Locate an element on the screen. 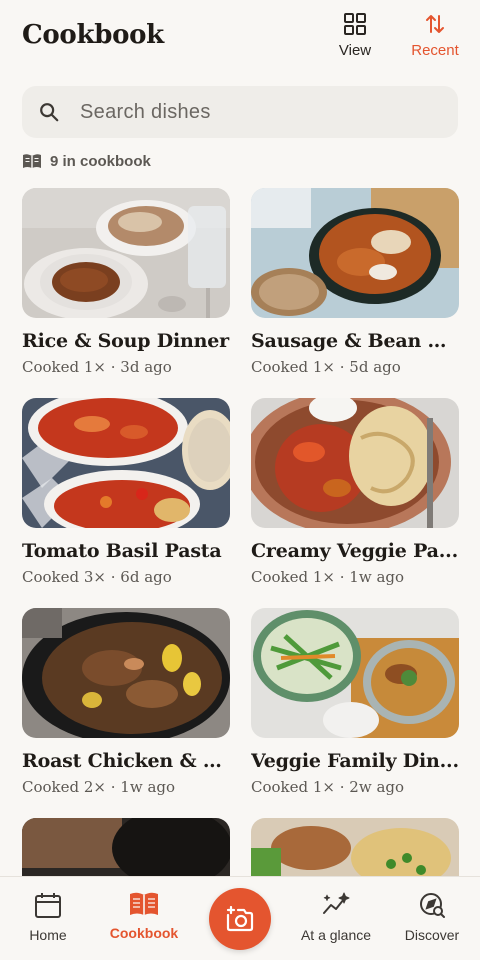 The height and width of the screenshot is (960, 480). nav-label: Cookbook is located at coordinates (144, 933).